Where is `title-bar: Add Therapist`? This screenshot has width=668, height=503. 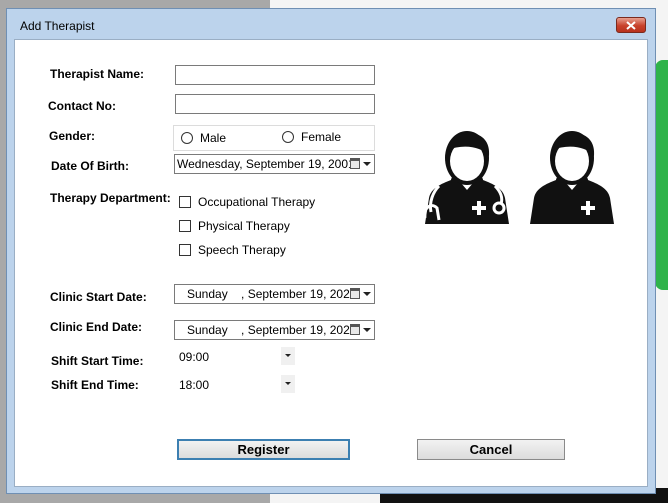 title-bar: Add Therapist is located at coordinates (331, 24).